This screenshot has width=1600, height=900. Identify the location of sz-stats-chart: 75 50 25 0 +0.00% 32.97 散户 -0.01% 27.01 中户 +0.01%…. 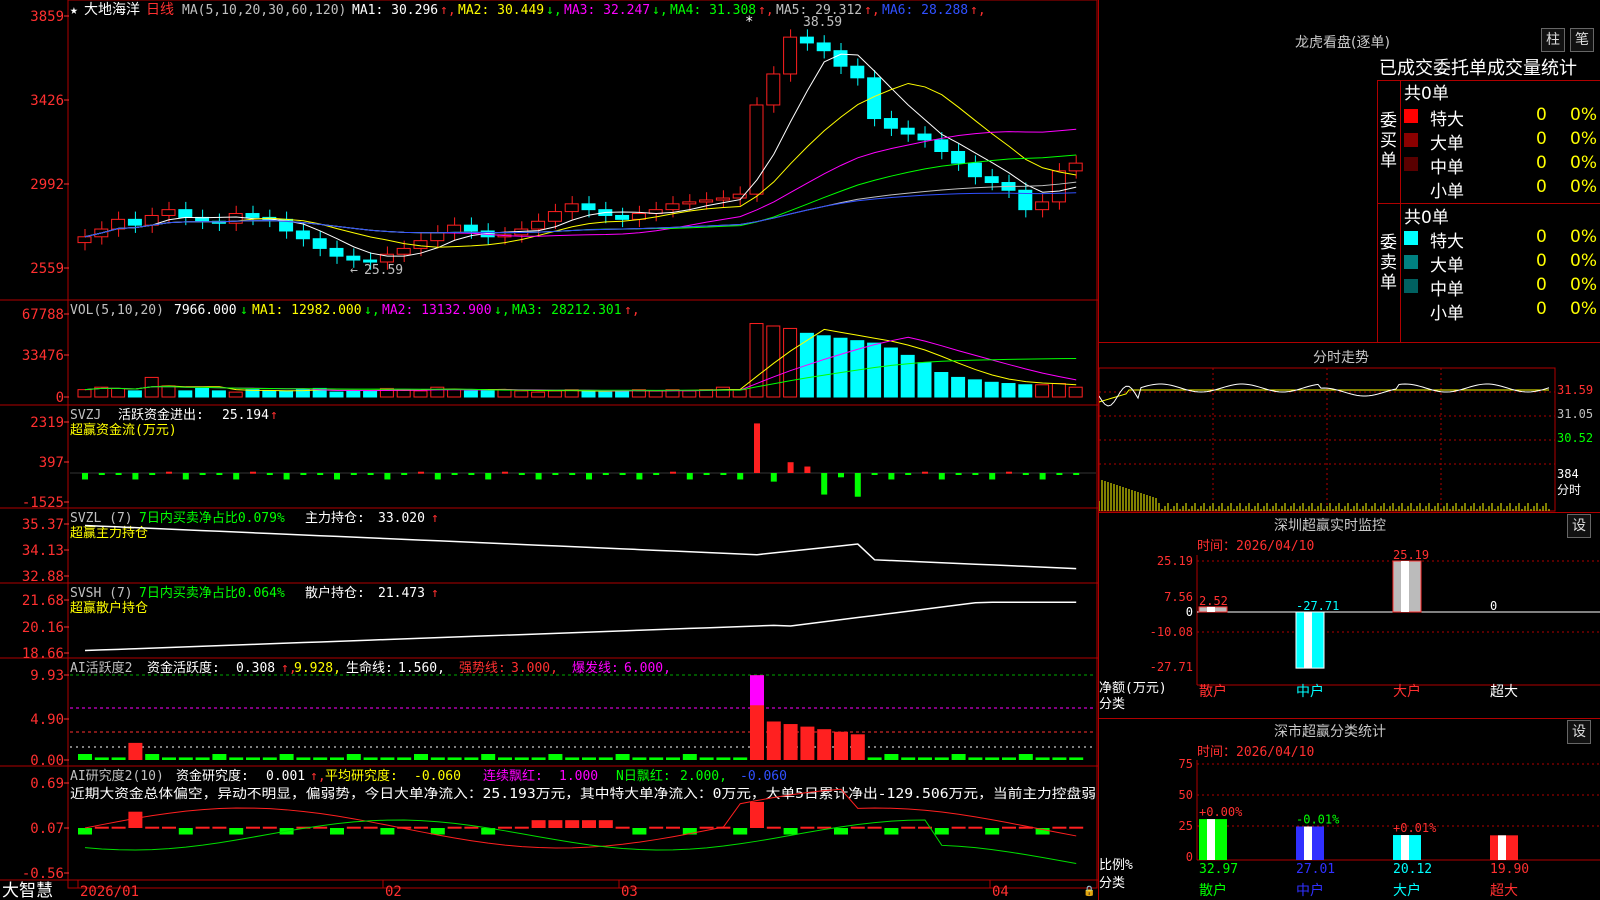
(1349, 827).